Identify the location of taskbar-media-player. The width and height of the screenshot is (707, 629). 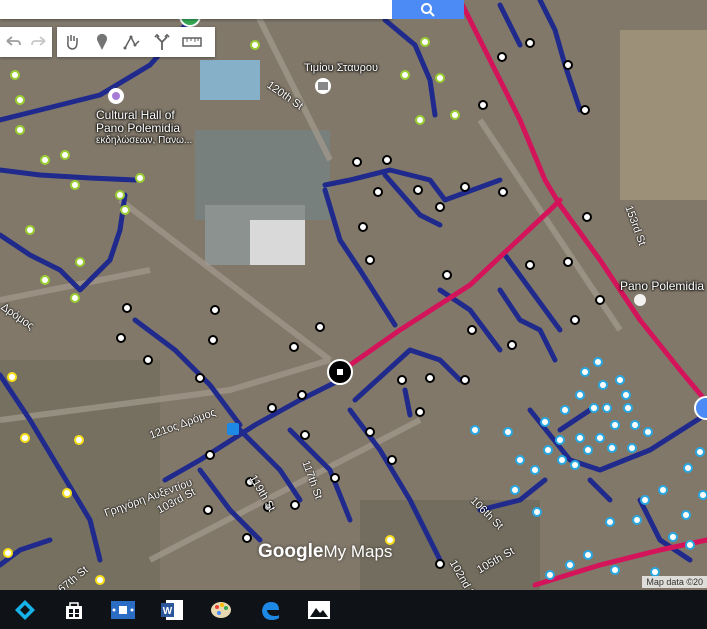
(122, 609).